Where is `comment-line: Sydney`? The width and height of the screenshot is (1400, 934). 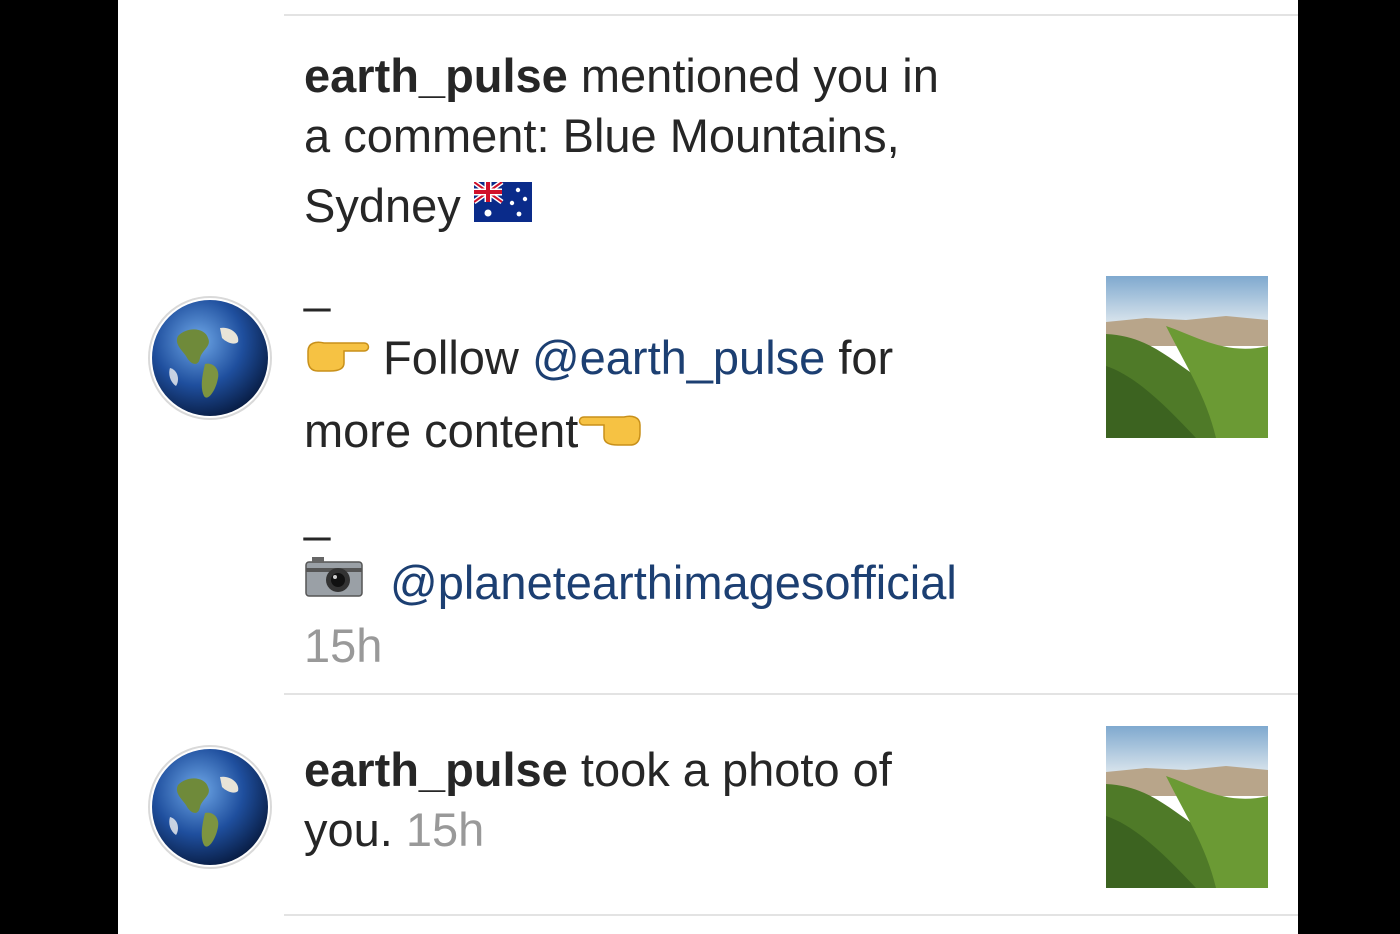
comment-line: Sydney is located at coordinates (389, 205).